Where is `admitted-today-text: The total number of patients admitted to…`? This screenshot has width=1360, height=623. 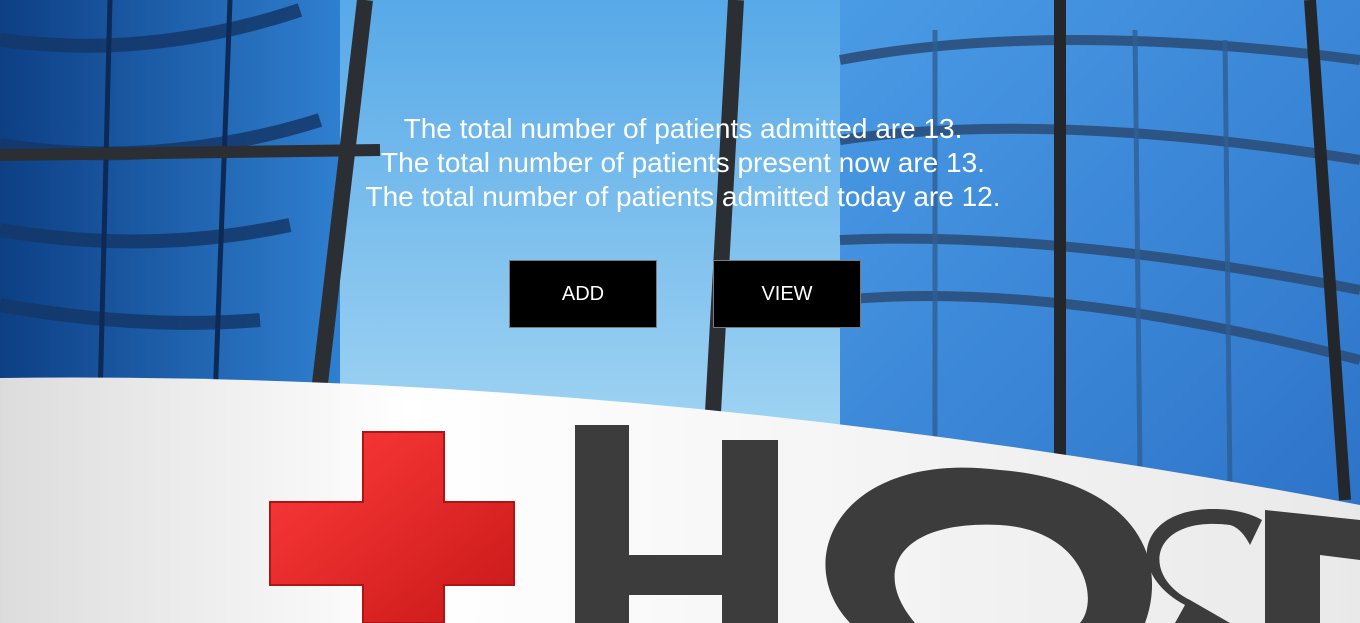 admitted-today-text: The total number of patients admitted to… is located at coordinates (683, 196).